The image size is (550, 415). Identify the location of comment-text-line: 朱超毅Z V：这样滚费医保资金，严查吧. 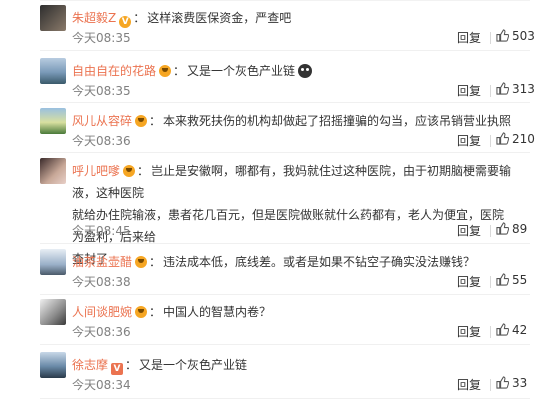
(182, 19).